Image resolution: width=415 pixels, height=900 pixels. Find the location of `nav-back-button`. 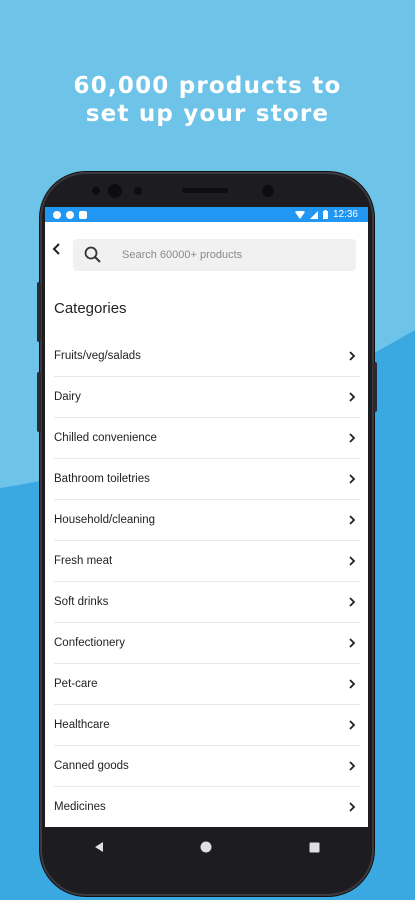

nav-back-button is located at coordinates (99, 847).